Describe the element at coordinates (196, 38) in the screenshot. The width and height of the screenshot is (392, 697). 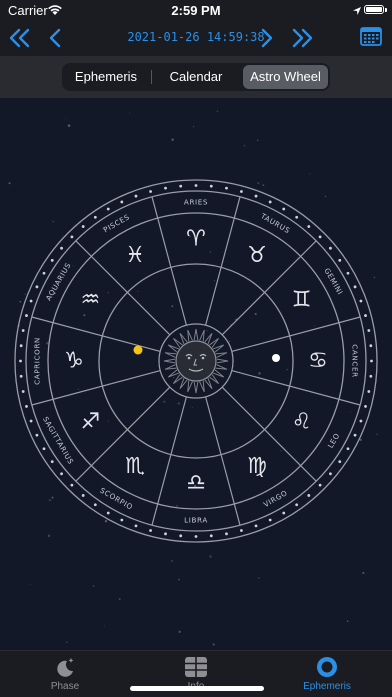
I see `date-navigation-bar: 2021-01-26 14:59:38` at that location.